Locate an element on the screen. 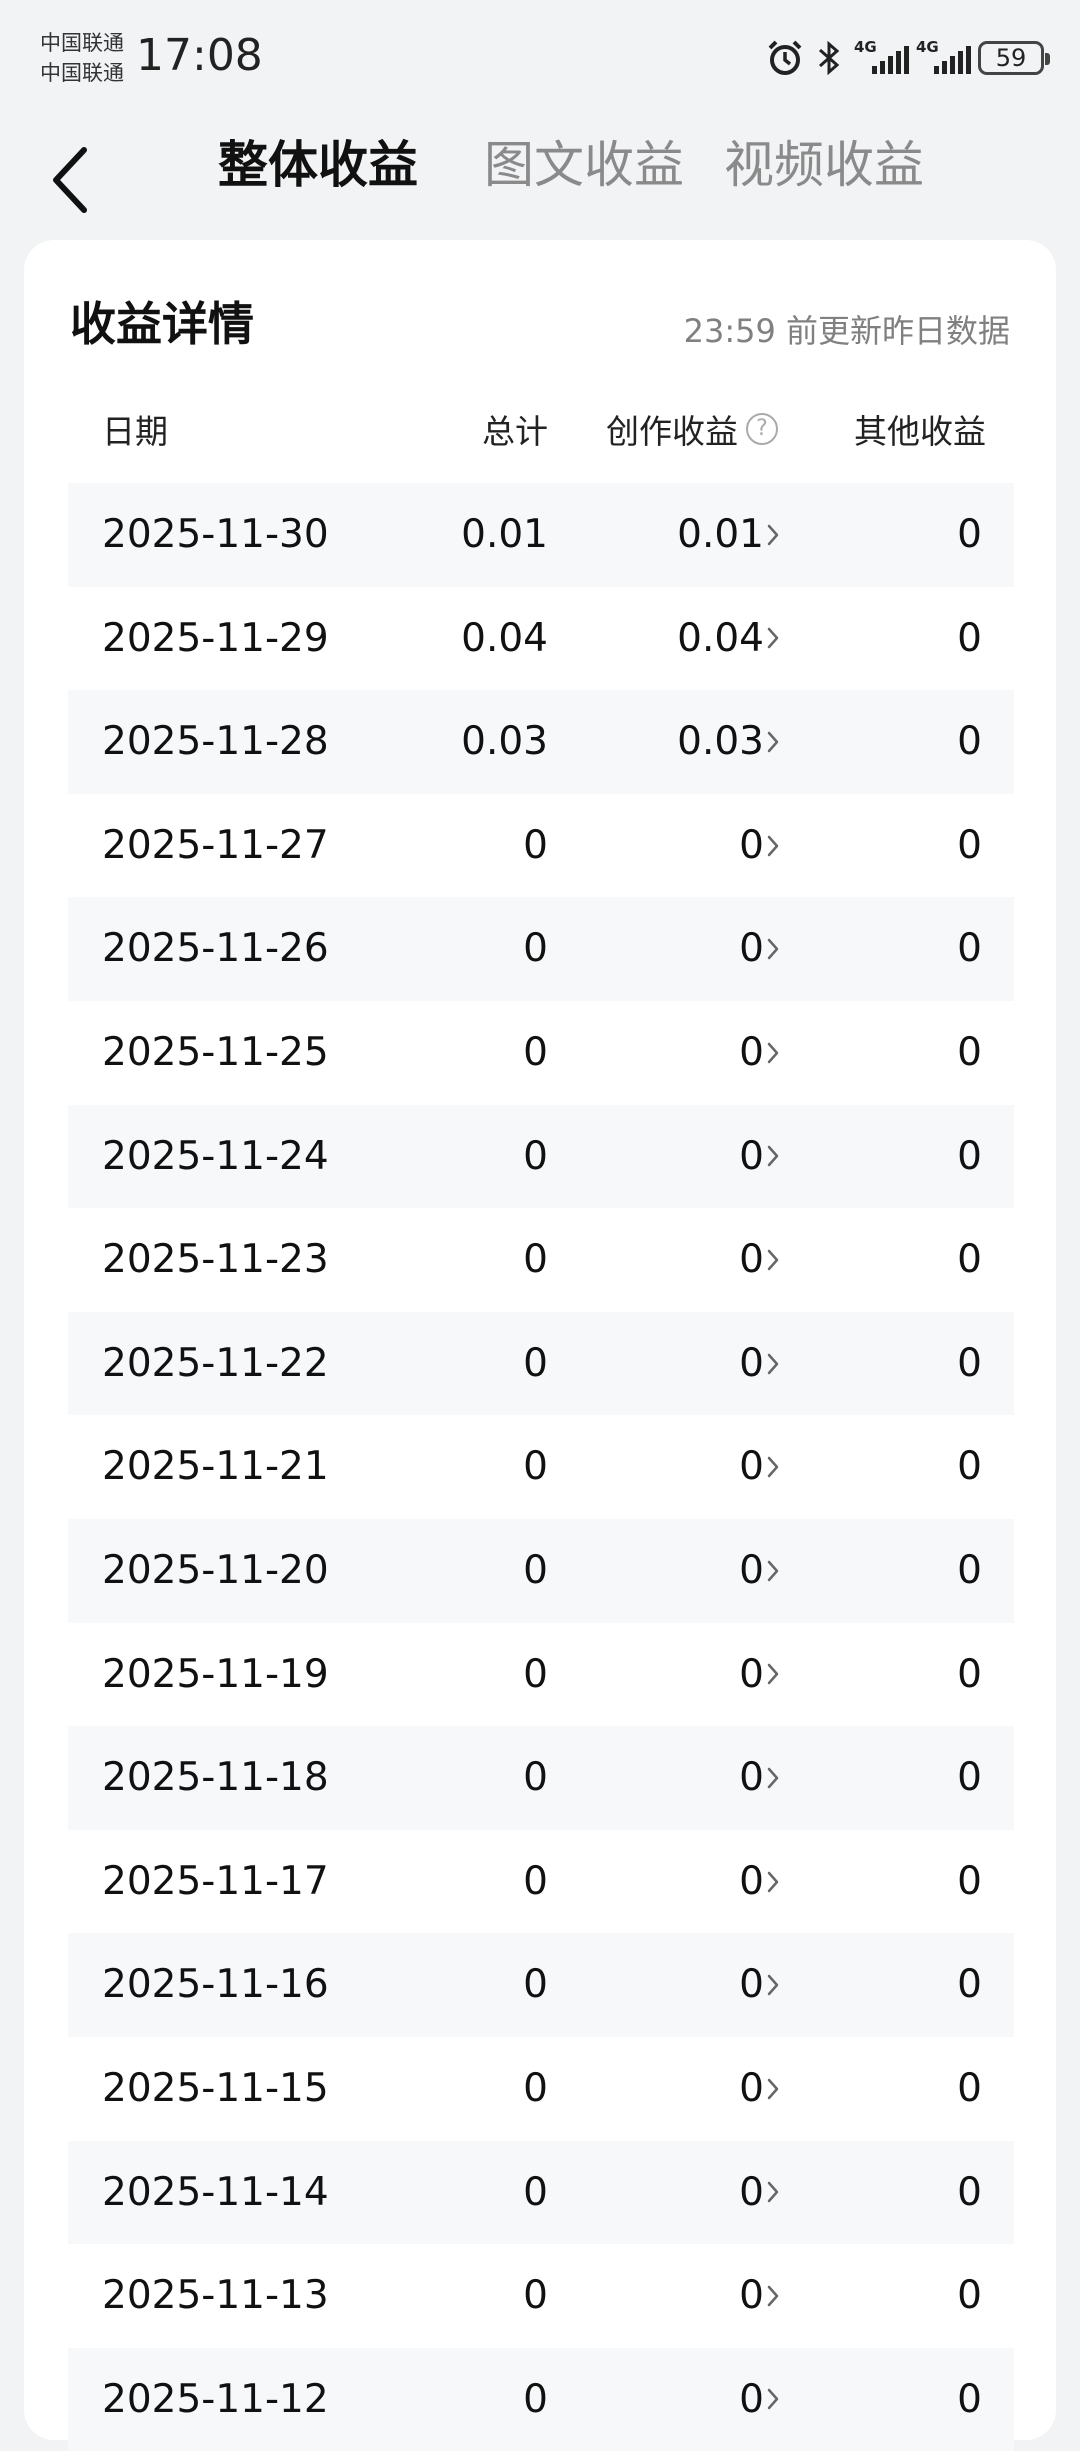 Image resolution: width=1080 pixels, height=2451 pixels. header-total: 总计 is located at coordinates (515, 431).